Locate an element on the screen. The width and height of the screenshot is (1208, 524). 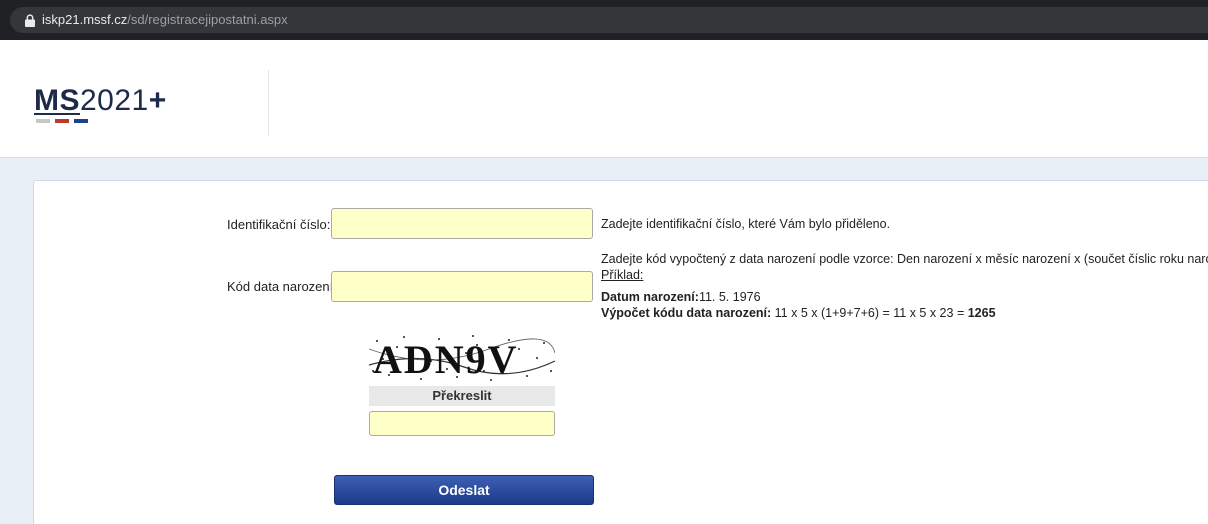
lock-icon is located at coordinates (30, 20).